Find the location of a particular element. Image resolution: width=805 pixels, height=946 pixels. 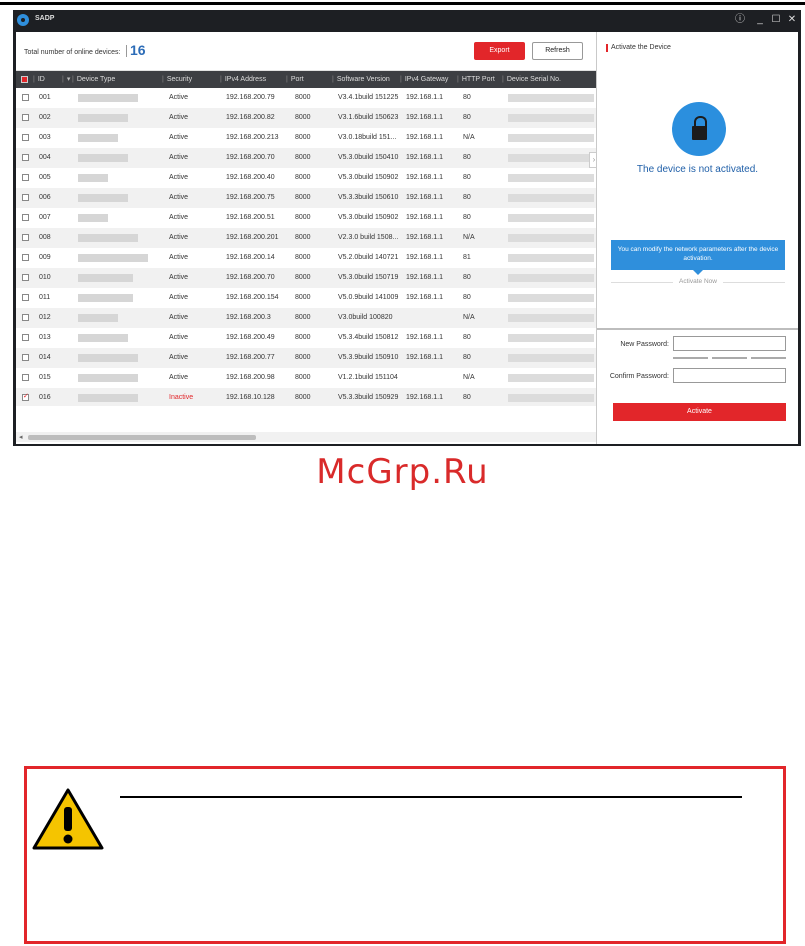

close-icon: ✕ is located at coordinates (792, 20).